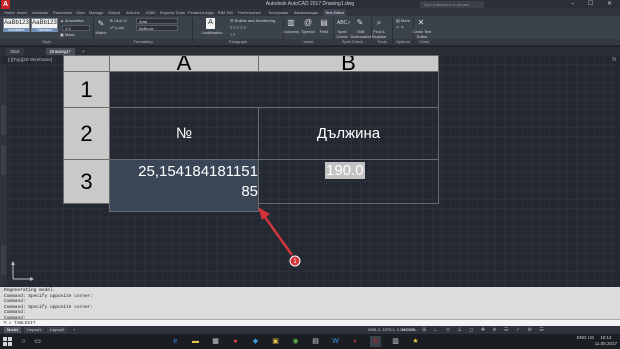 This screenshot has height=349, width=620. I want to click on row-header-3: 3, so click(86, 181).